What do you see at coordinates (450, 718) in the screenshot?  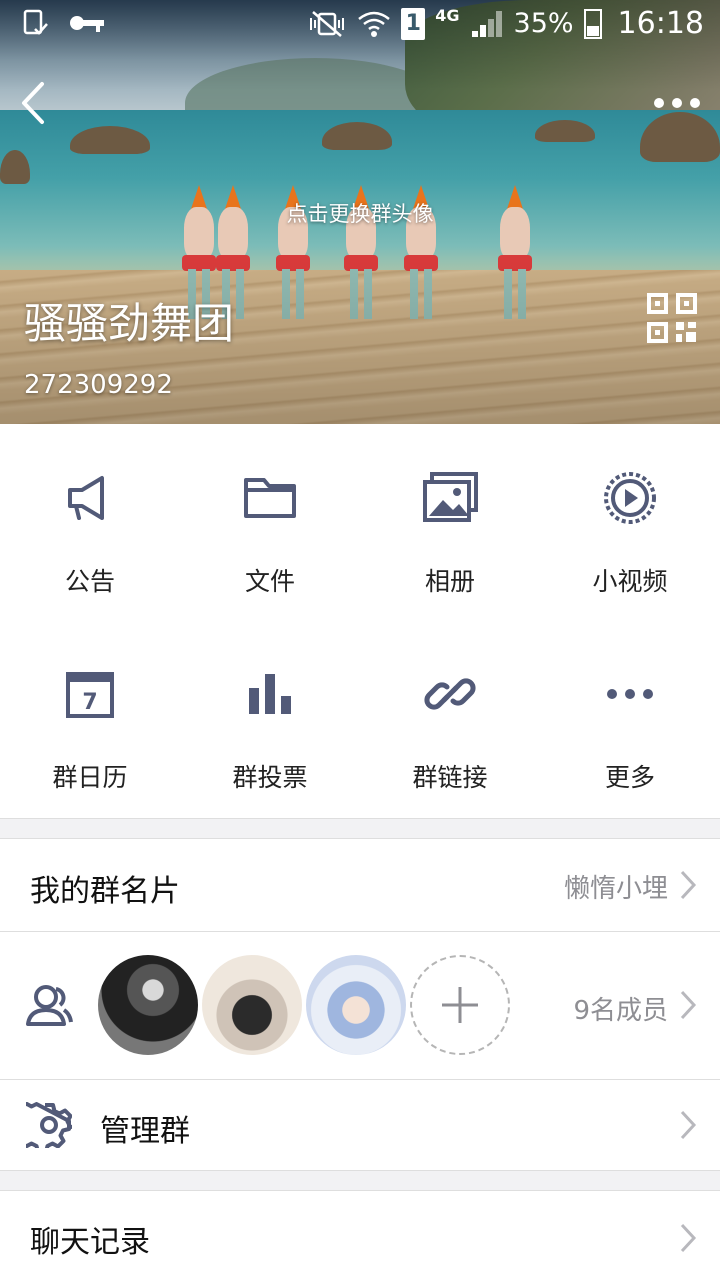 I see `feature-link: 群链接` at bounding box center [450, 718].